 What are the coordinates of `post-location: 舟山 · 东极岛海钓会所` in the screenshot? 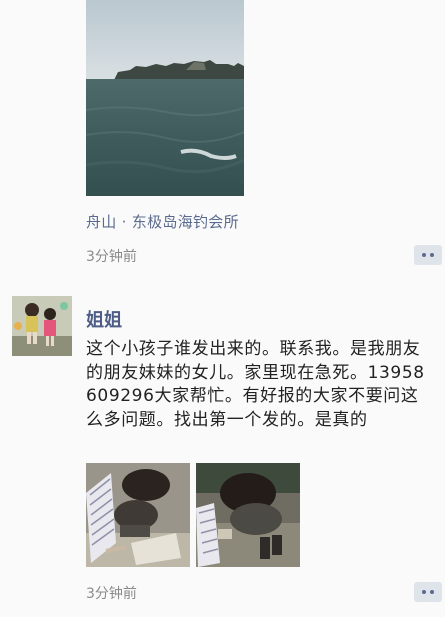 It's located at (162, 221).